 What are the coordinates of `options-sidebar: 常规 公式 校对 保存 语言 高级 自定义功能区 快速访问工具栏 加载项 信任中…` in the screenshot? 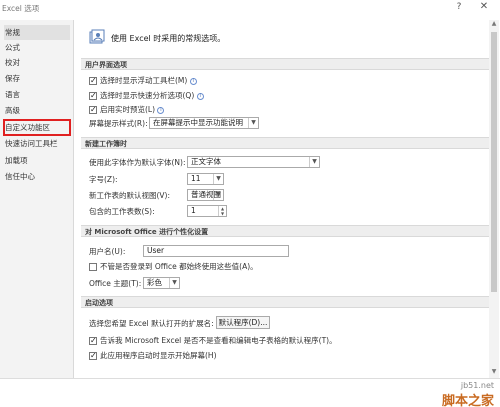 It's located at (37, 199).